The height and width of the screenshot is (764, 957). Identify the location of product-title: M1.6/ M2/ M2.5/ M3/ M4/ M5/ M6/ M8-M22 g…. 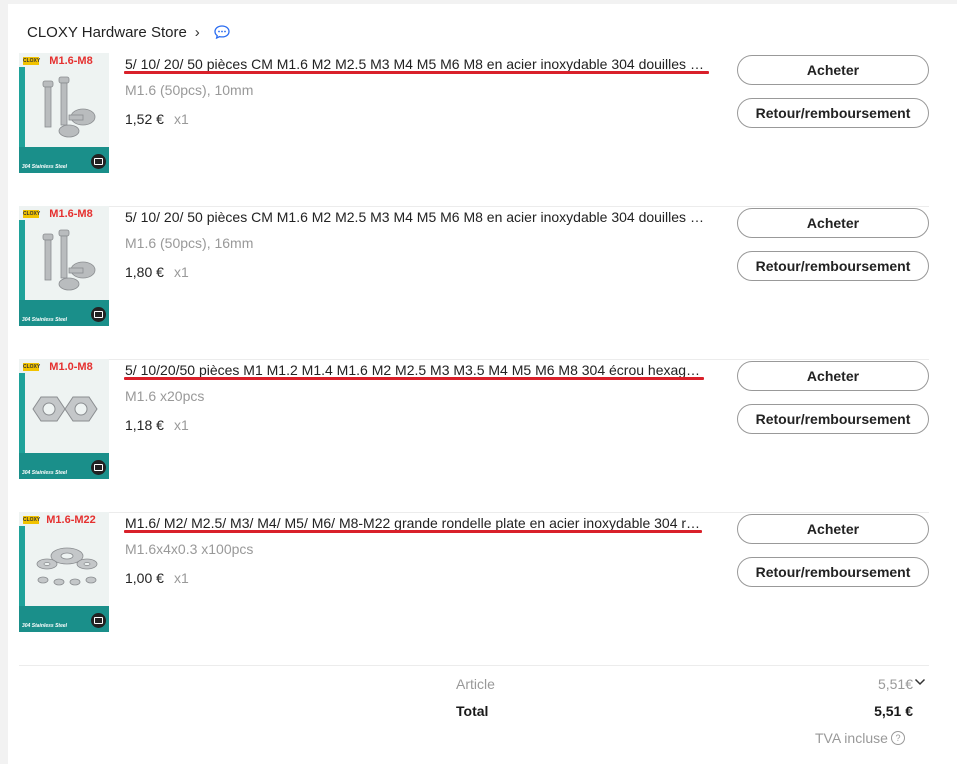
(415, 523).